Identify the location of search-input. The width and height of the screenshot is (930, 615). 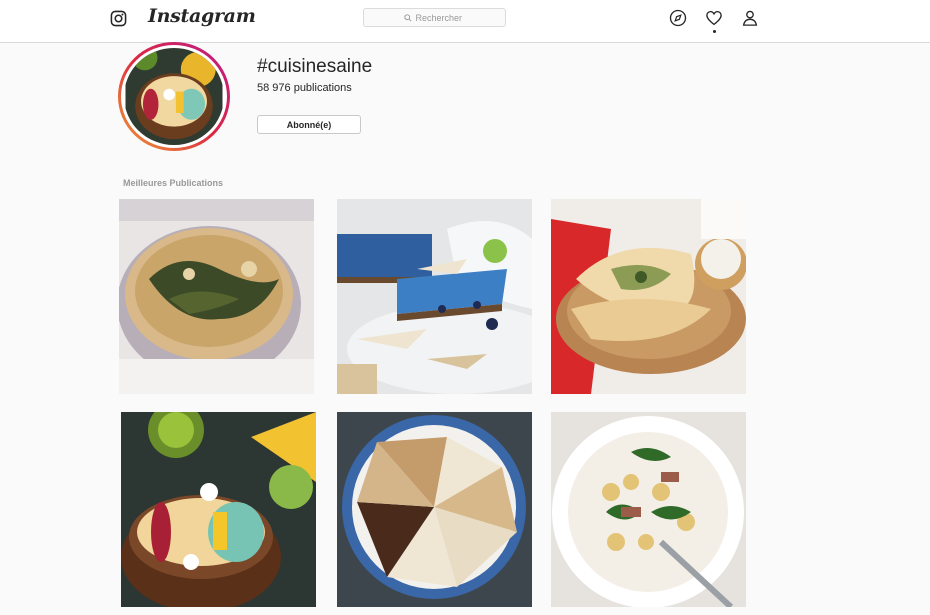
(440, 17).